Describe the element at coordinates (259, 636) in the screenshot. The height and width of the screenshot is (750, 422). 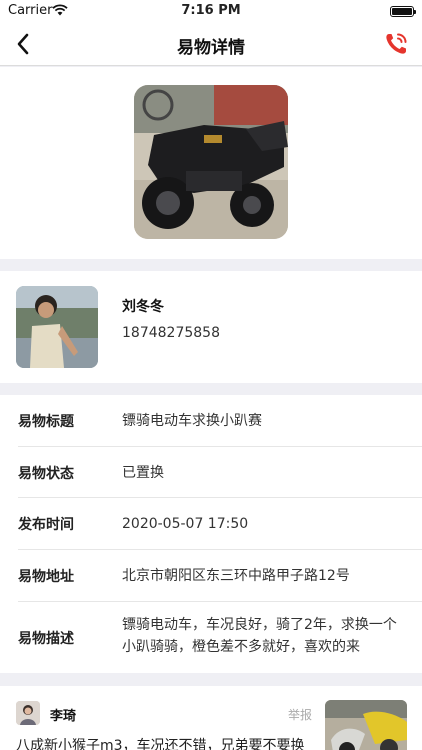
I see `detail-value: 镖骑电动车，车况良好，骑了2年，求换一个小趴骑骑，橙色差不多就好，喜欢的来` at that location.